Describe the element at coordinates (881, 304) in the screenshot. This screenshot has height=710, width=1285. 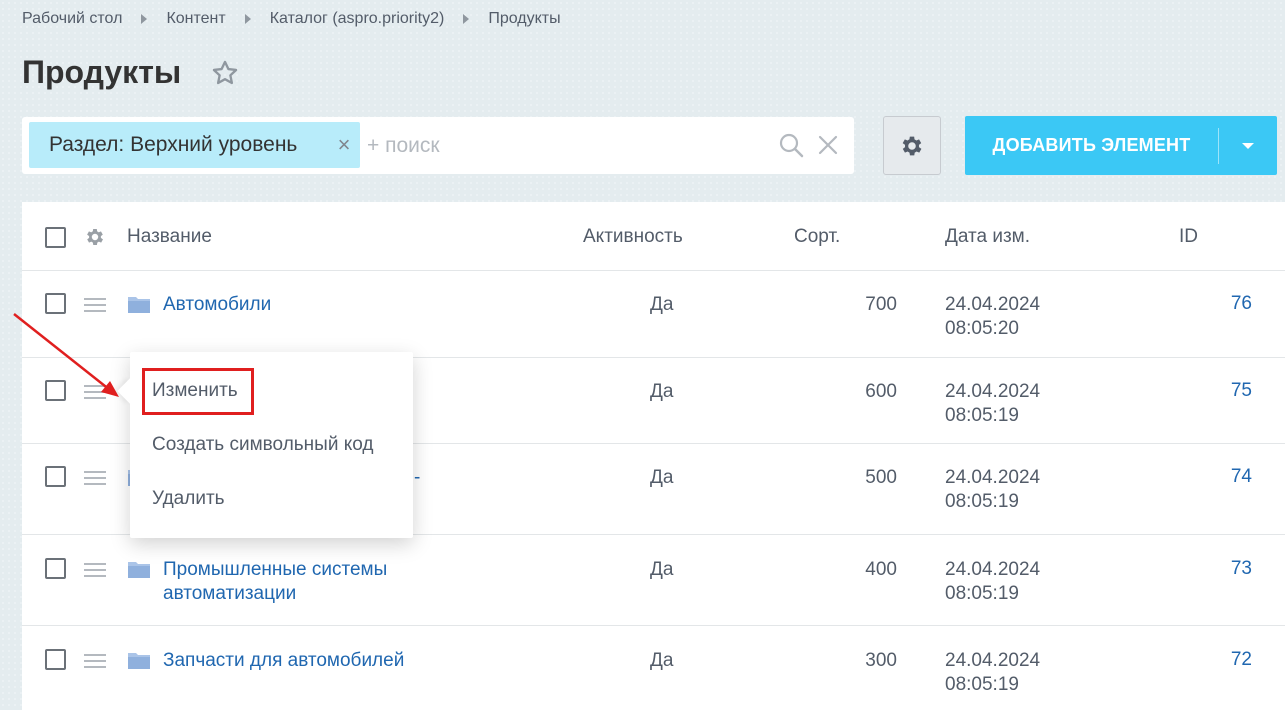
I see `row-sort: 700` at that location.